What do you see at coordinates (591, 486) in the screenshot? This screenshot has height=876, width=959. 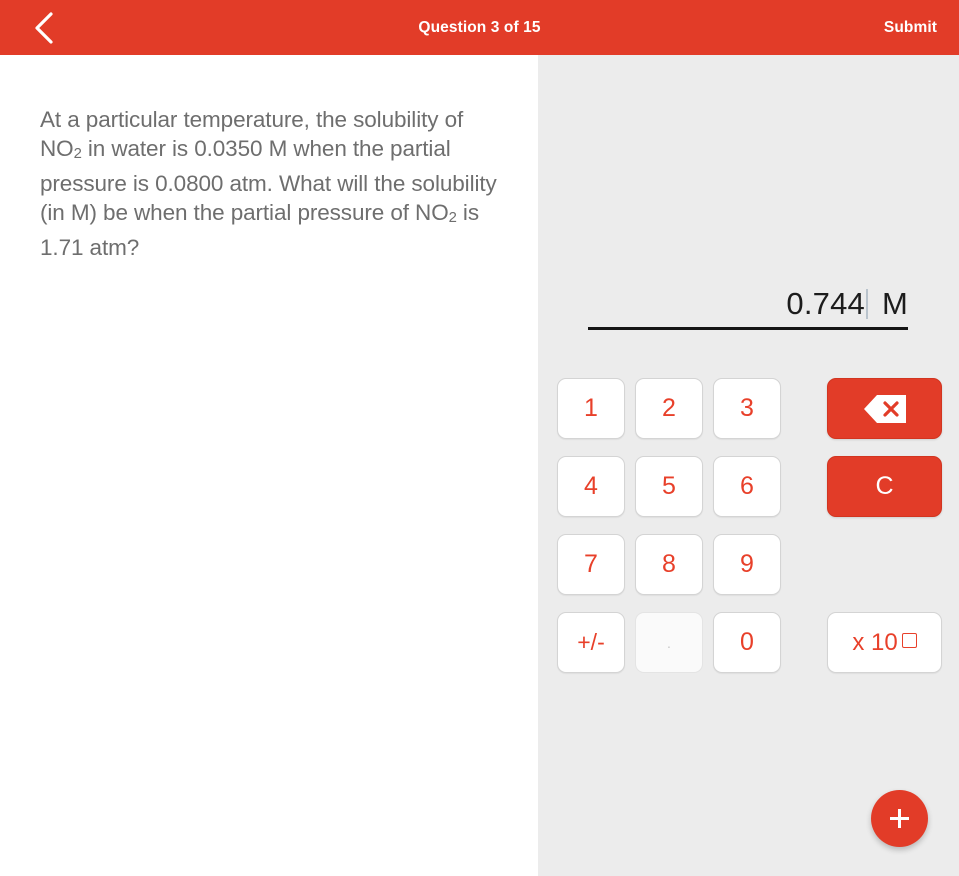 I see `key-4: 4` at bounding box center [591, 486].